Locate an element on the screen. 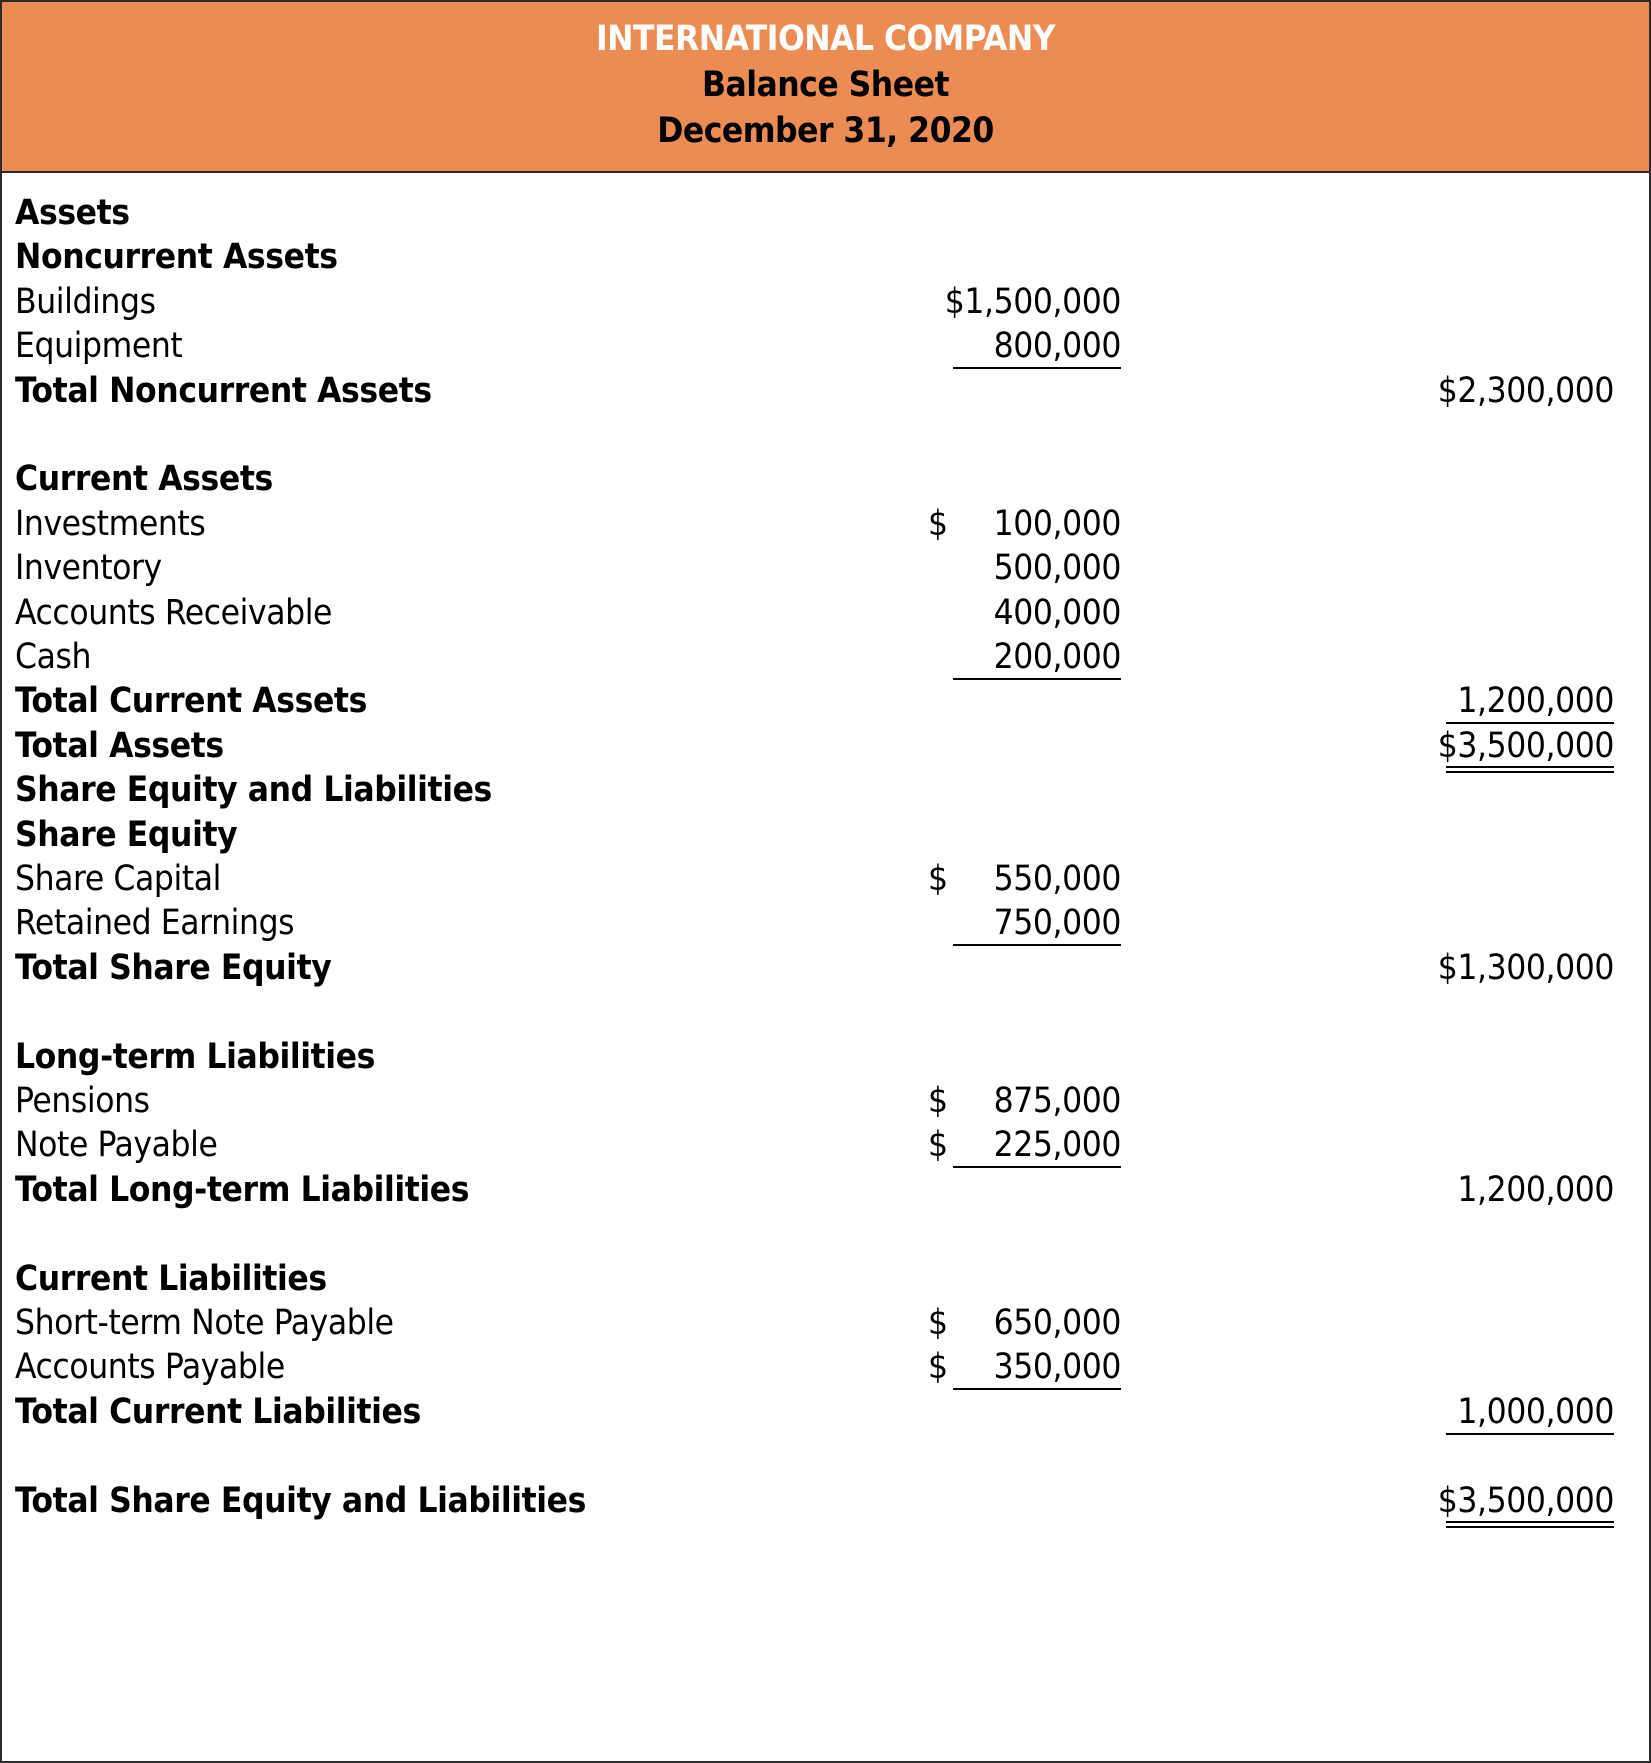  section-heading-row: Assets is located at coordinates (825, 213).